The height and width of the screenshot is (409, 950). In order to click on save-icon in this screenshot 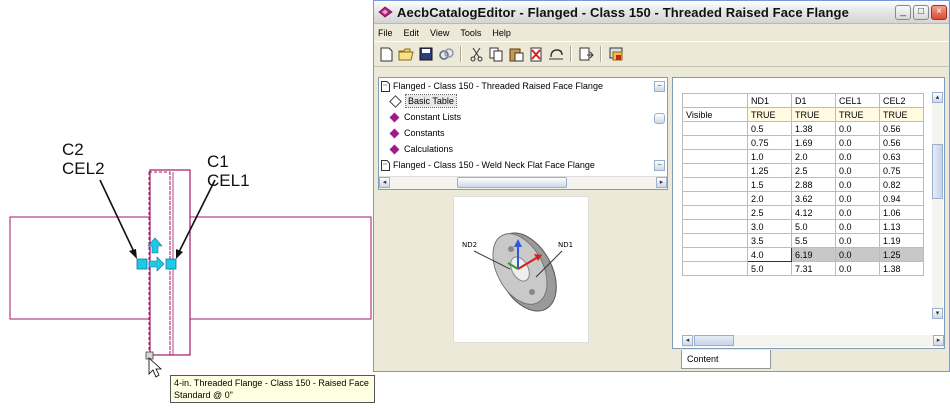, I will do `click(426, 54)`.